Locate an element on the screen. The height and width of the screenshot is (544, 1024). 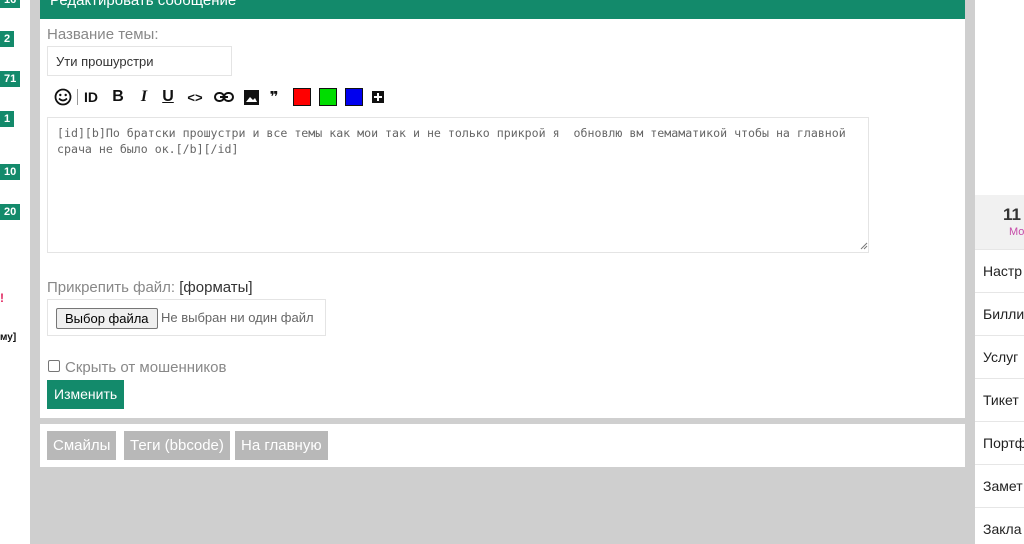
bold-button: B is located at coordinates (118, 97).